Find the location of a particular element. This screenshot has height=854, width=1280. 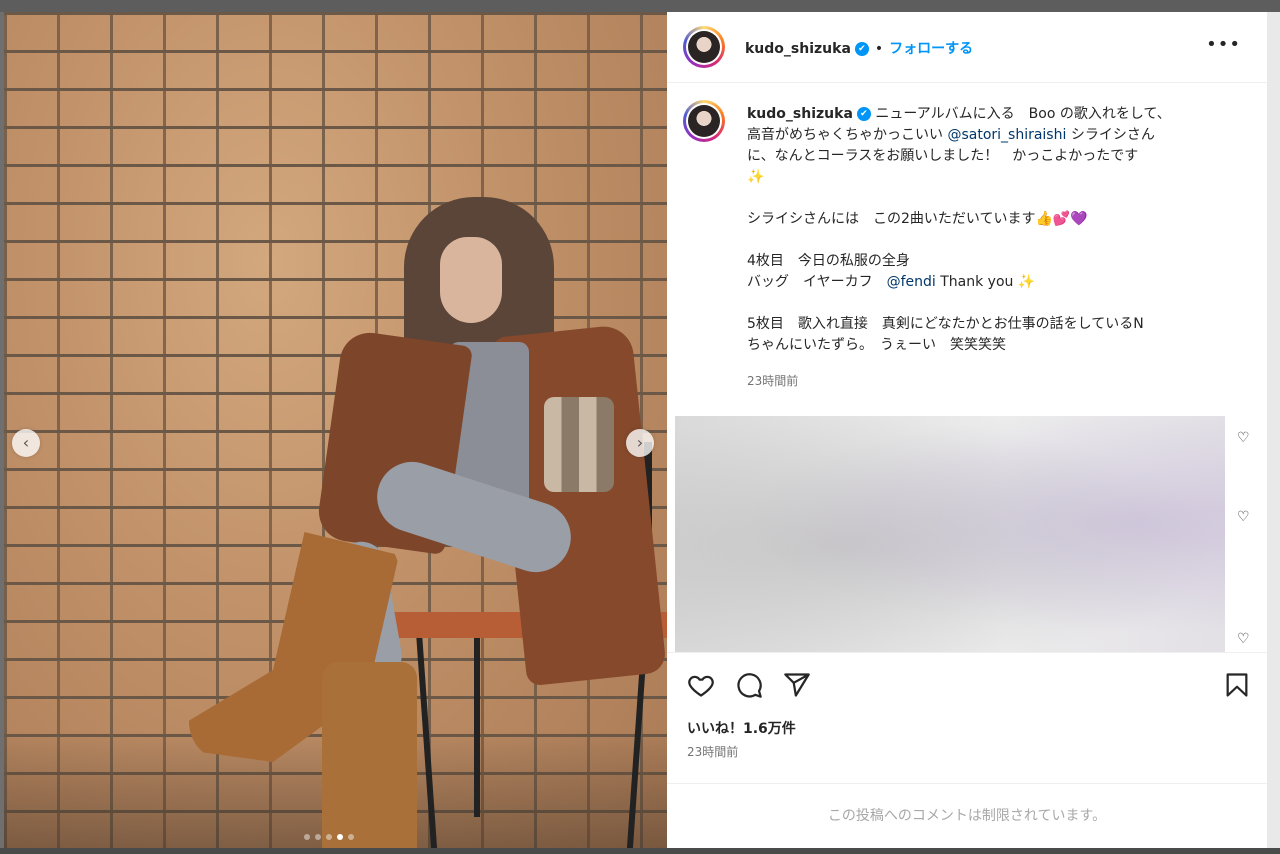

top-backdrop is located at coordinates (640, 6).